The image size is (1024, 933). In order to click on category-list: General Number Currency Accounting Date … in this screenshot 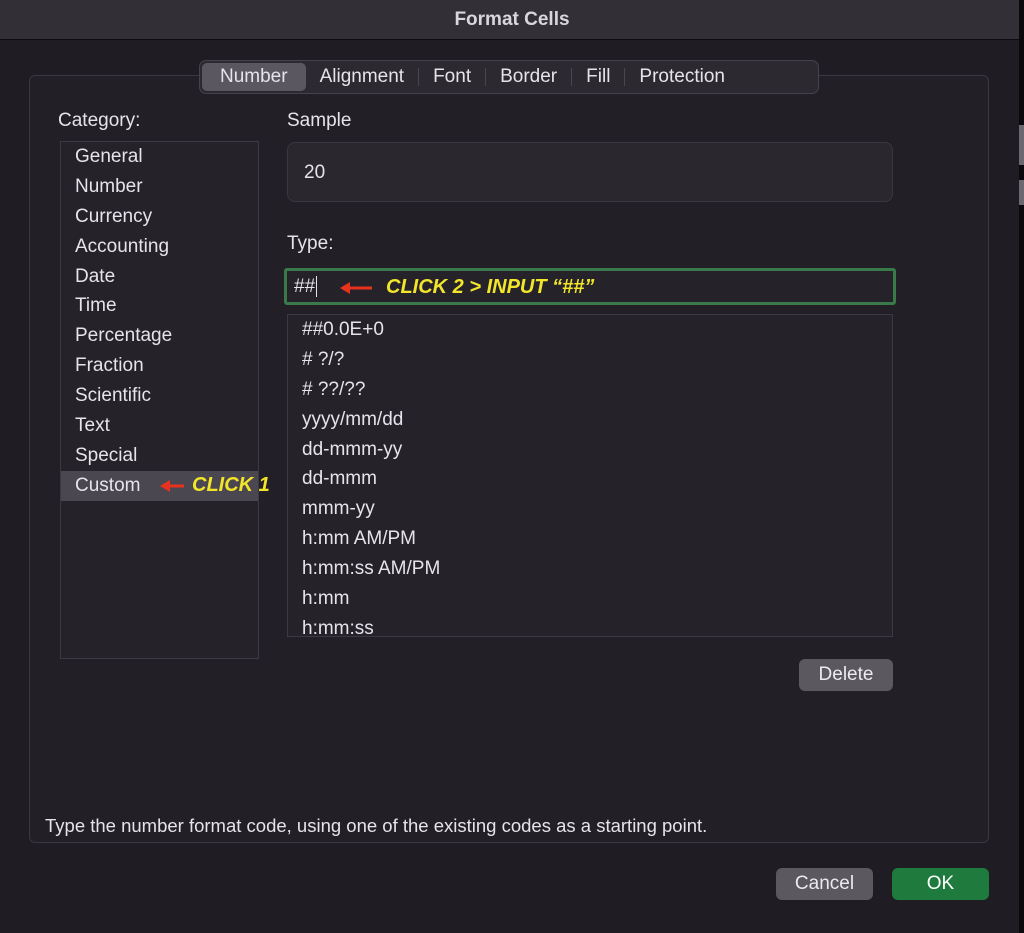, I will do `click(159, 400)`.